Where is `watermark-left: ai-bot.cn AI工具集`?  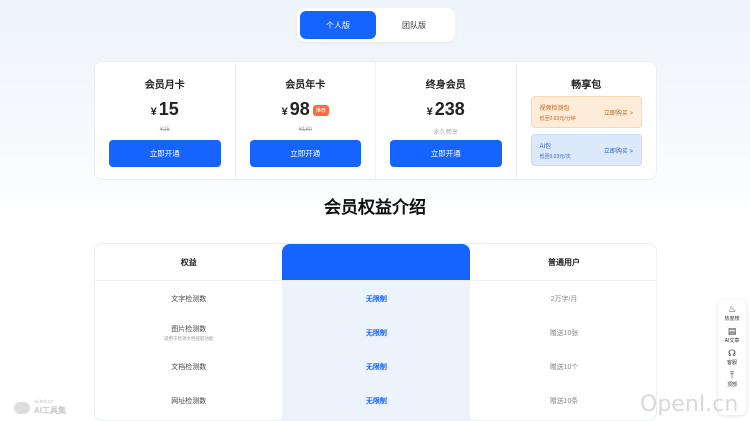 watermark-left: ai-bot.cn AI工具集 is located at coordinates (40, 407).